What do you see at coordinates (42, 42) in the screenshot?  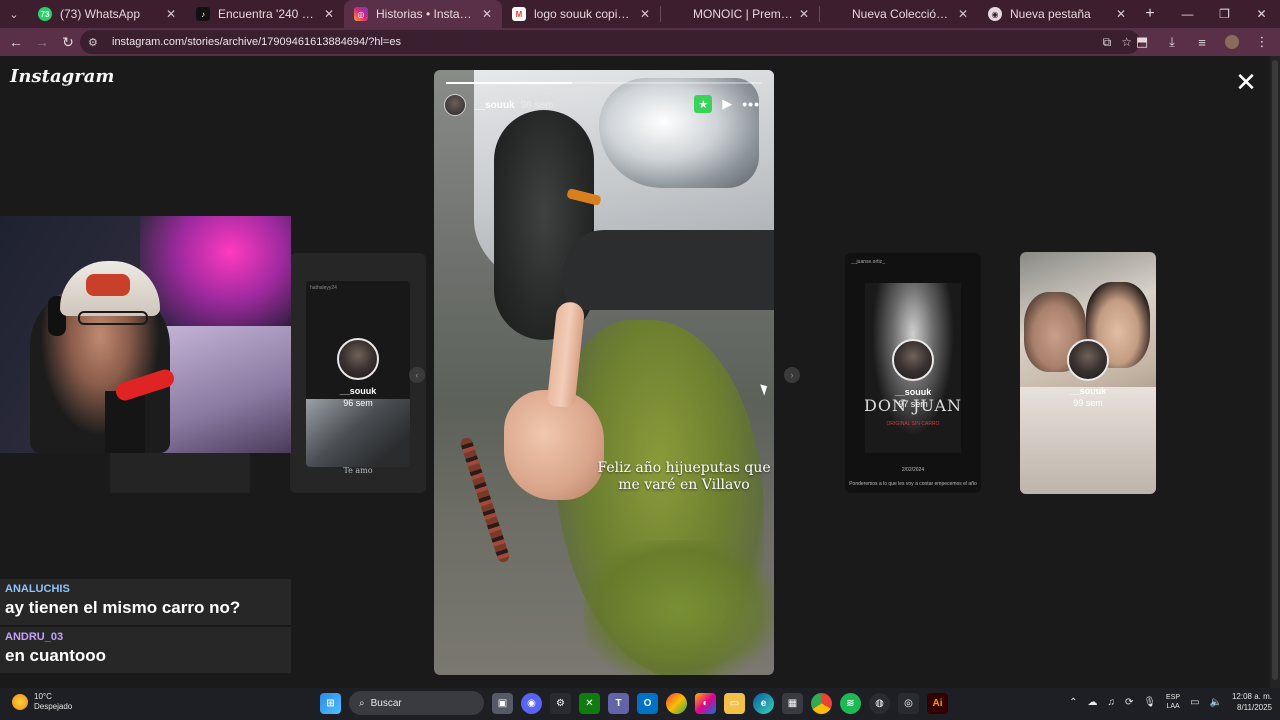 I see `forward-icon: →` at bounding box center [42, 42].